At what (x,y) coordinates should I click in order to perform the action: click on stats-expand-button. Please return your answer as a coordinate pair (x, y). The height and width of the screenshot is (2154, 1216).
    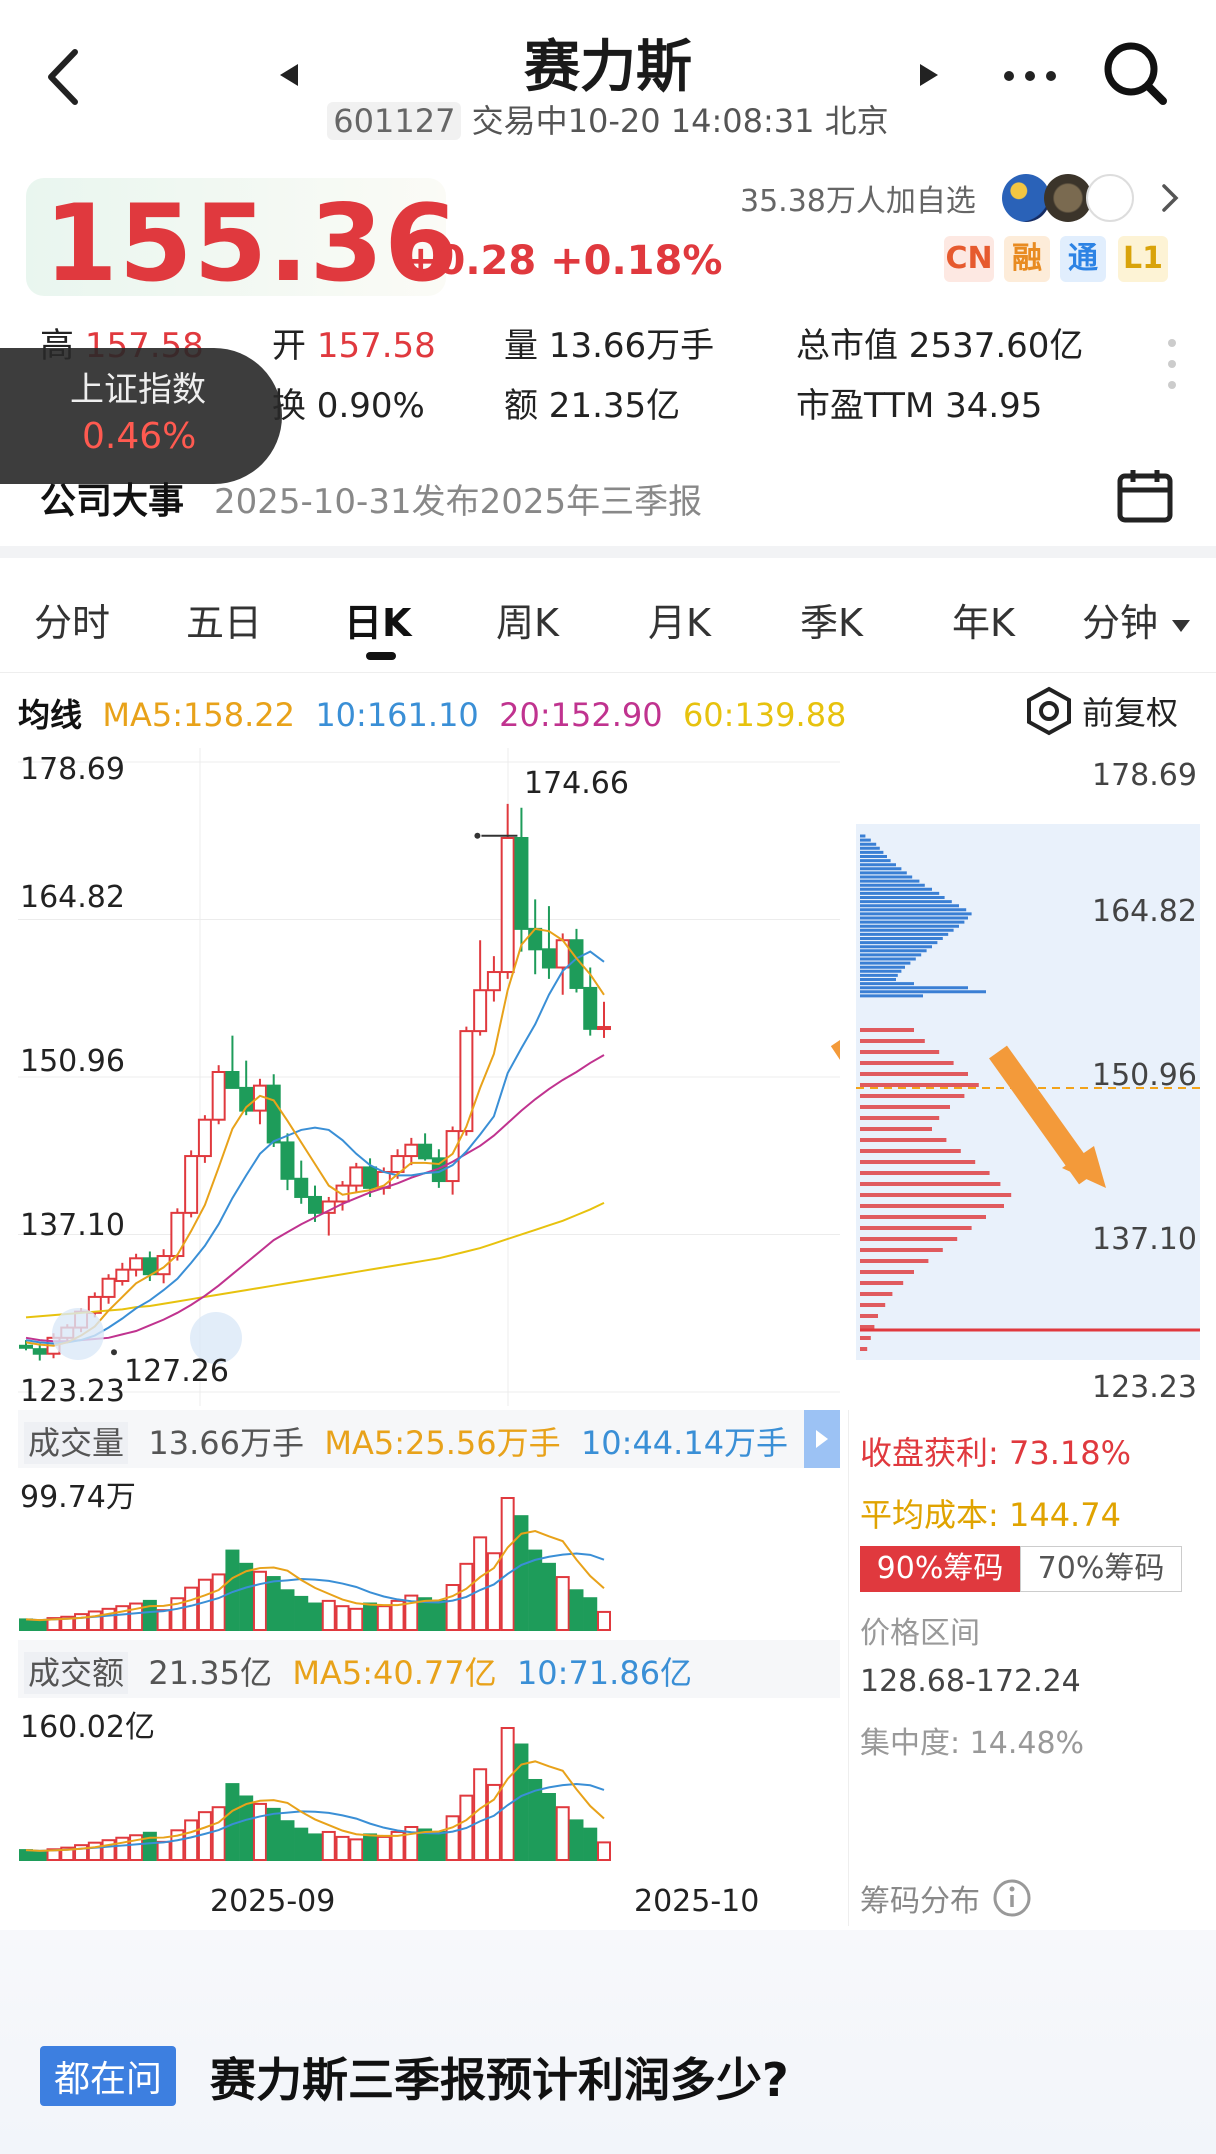
    Looking at the image, I should click on (1172, 364).